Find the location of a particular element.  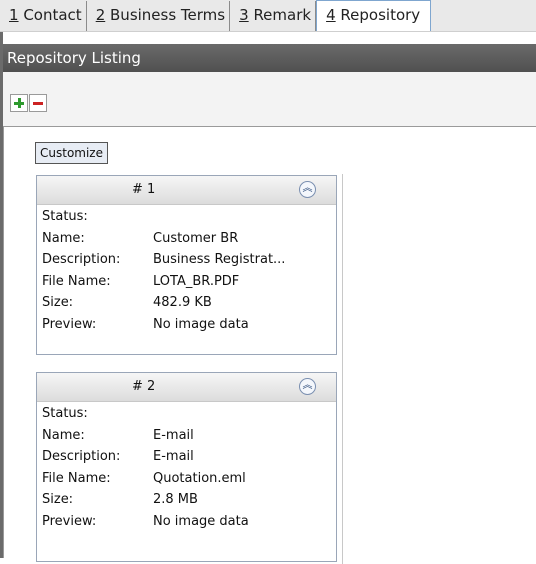

field-size: Size: 482.9 KB is located at coordinates (189, 303).